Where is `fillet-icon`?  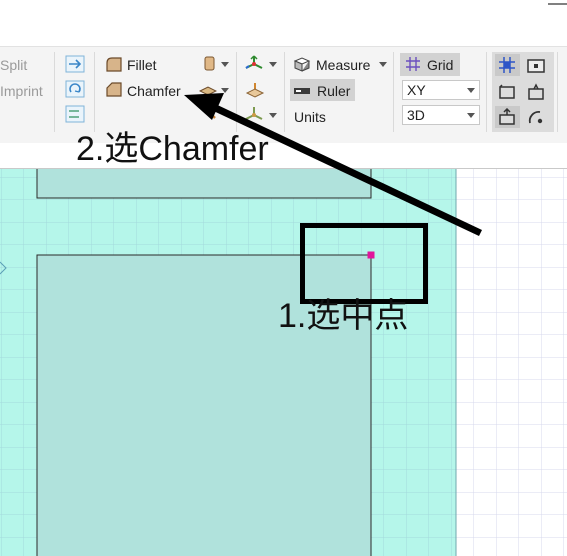
fillet-icon is located at coordinates (114, 64).